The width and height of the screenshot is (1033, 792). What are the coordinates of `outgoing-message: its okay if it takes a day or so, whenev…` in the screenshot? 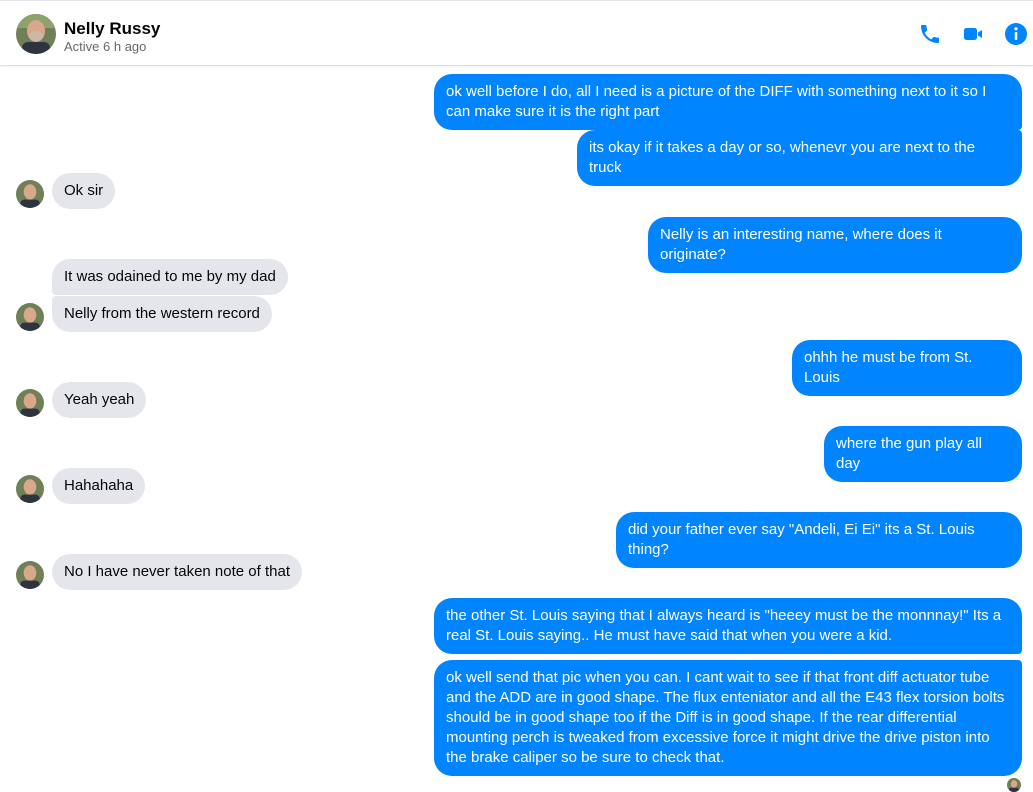 It's located at (799, 158).